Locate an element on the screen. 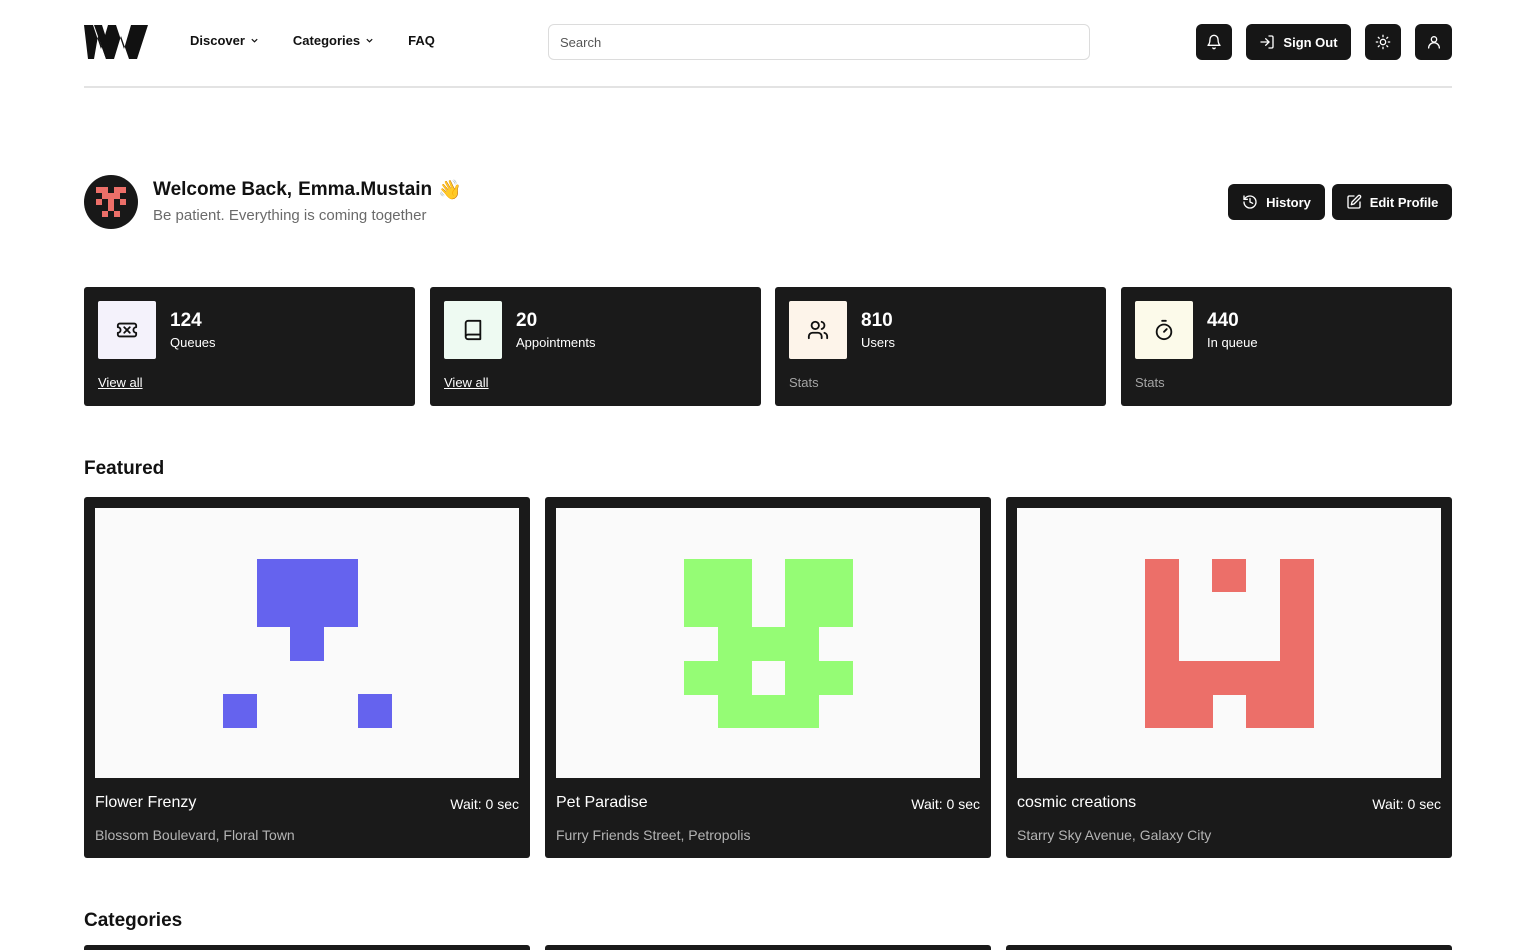 The image size is (1536, 950). history-button: History is located at coordinates (1276, 202).